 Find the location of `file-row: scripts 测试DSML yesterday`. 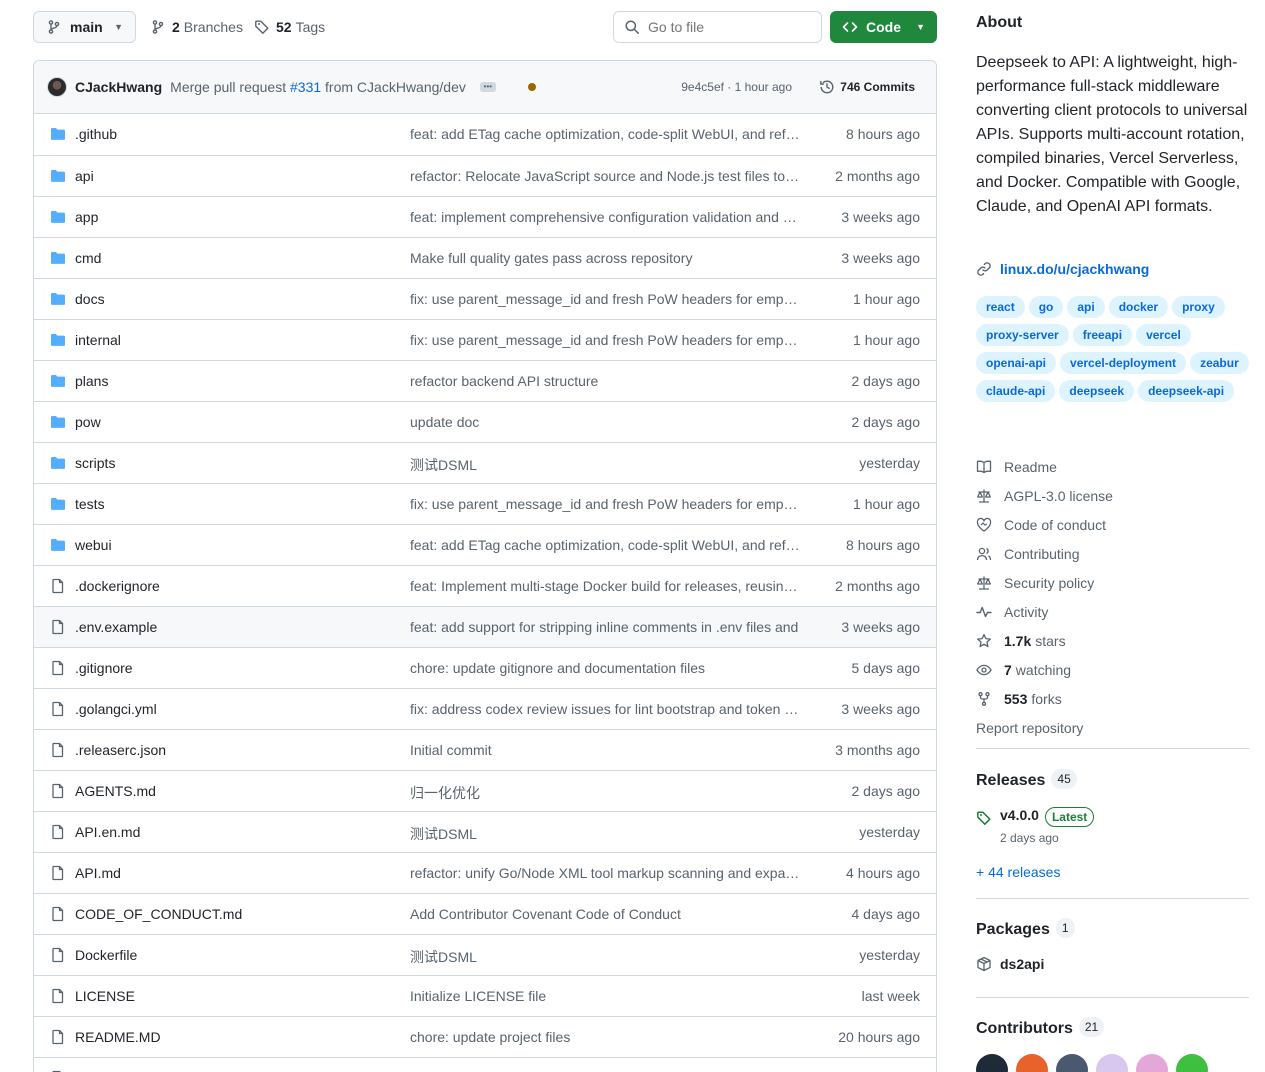

file-row: scripts 测试DSML yesterday is located at coordinates (485, 462).